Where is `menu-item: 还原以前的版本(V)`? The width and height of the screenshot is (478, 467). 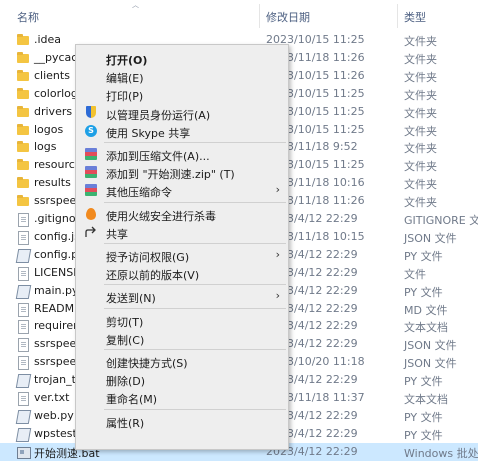 menu-item: 还原以前的版本(V) is located at coordinates (182, 273).